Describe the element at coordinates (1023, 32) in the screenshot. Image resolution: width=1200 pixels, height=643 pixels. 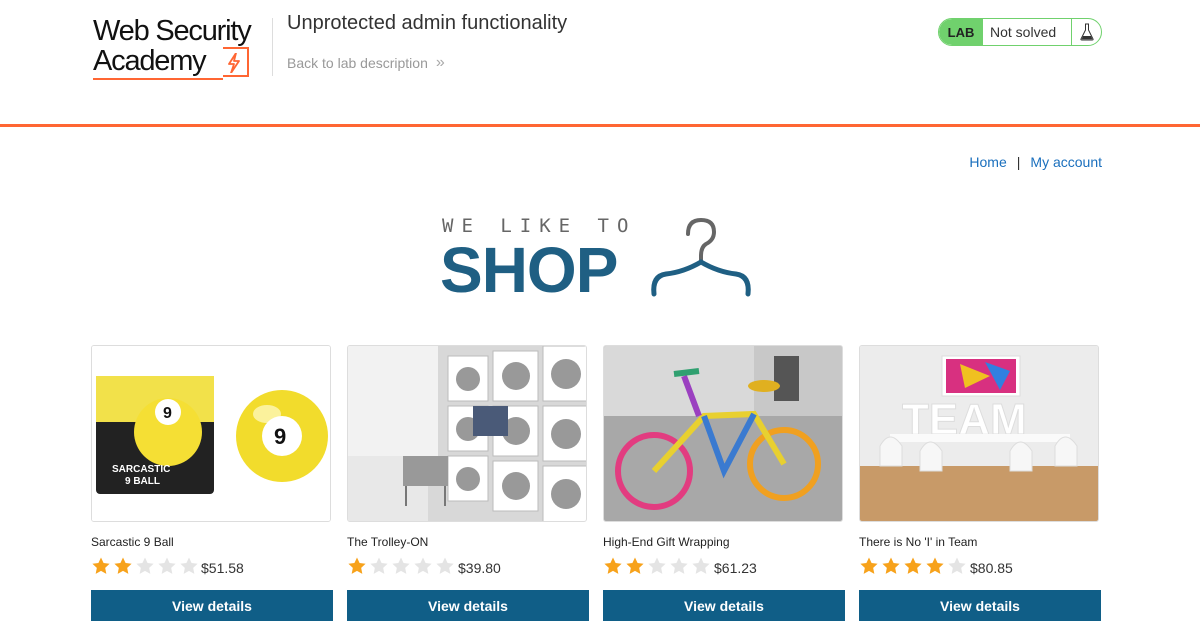
I see `lab-status-text: Not solved` at that location.